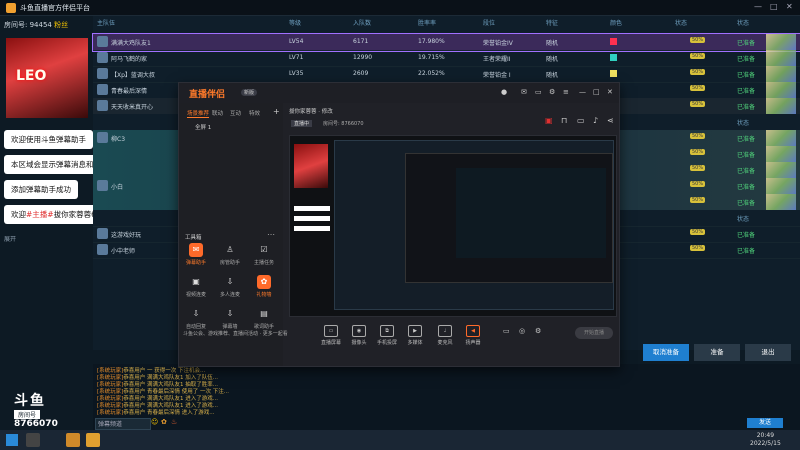 The width and height of the screenshot is (800, 450). I want to click on tab-link: 联动, so click(217, 113).